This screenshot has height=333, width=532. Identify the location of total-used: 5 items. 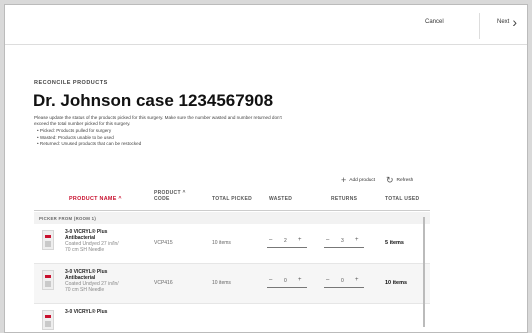
(394, 243).